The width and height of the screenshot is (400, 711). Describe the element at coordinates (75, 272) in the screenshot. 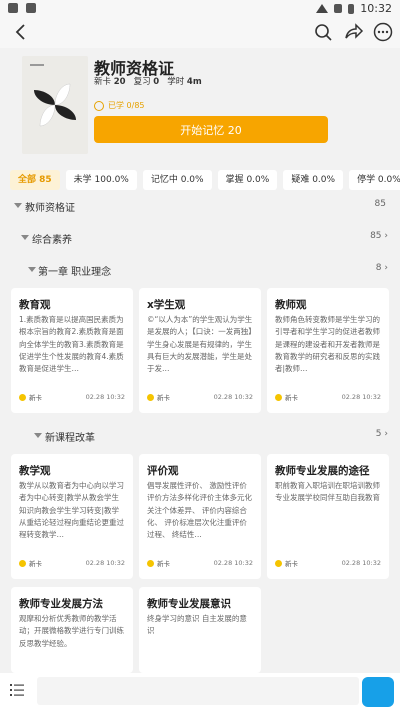

I see `tree-chapter1-label: 第一章 职业理念` at that location.